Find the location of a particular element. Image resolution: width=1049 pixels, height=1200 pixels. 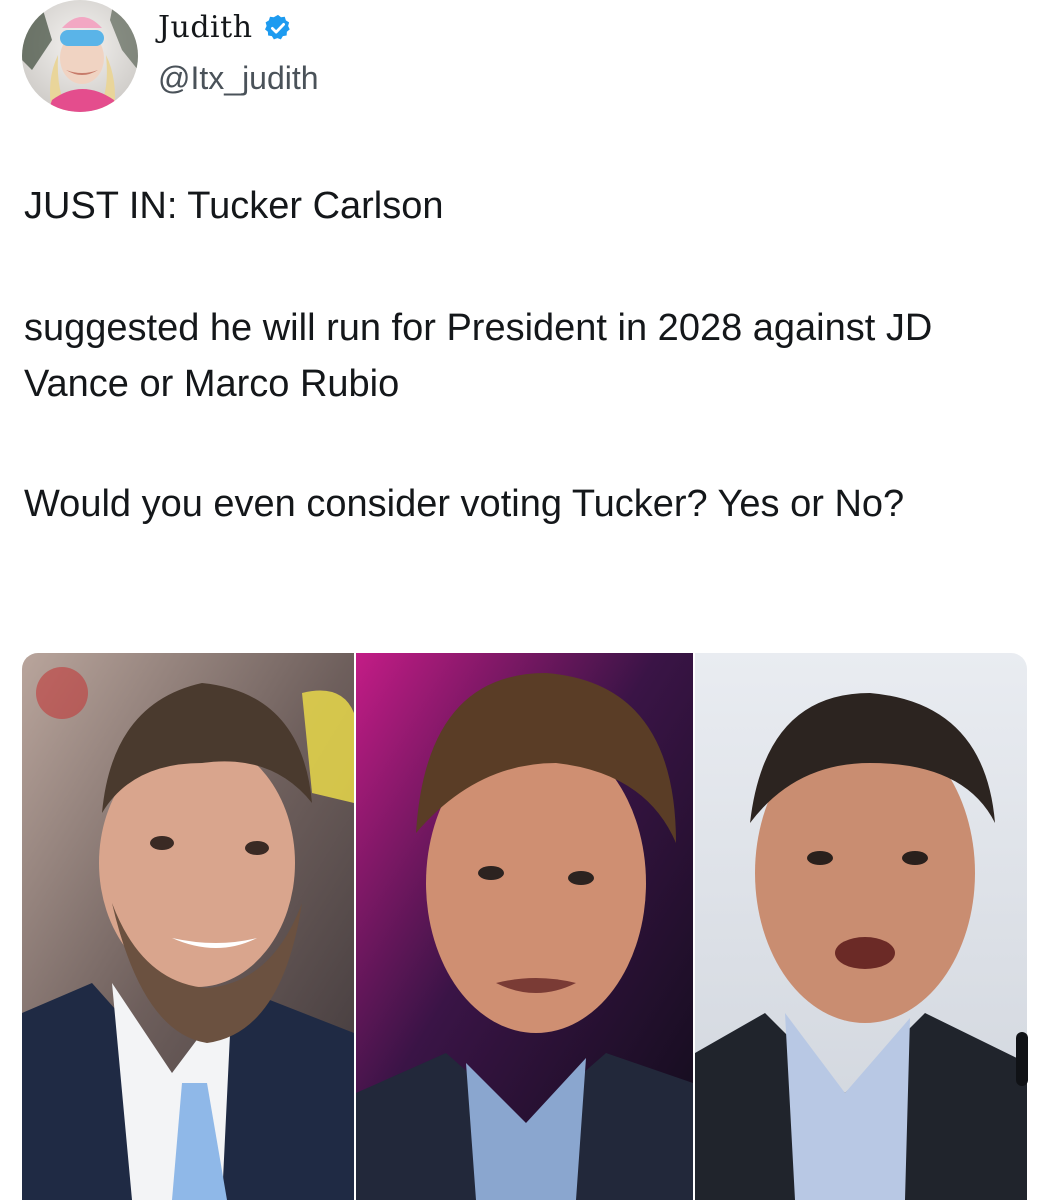

verified-badge-icon is located at coordinates (278, 28).